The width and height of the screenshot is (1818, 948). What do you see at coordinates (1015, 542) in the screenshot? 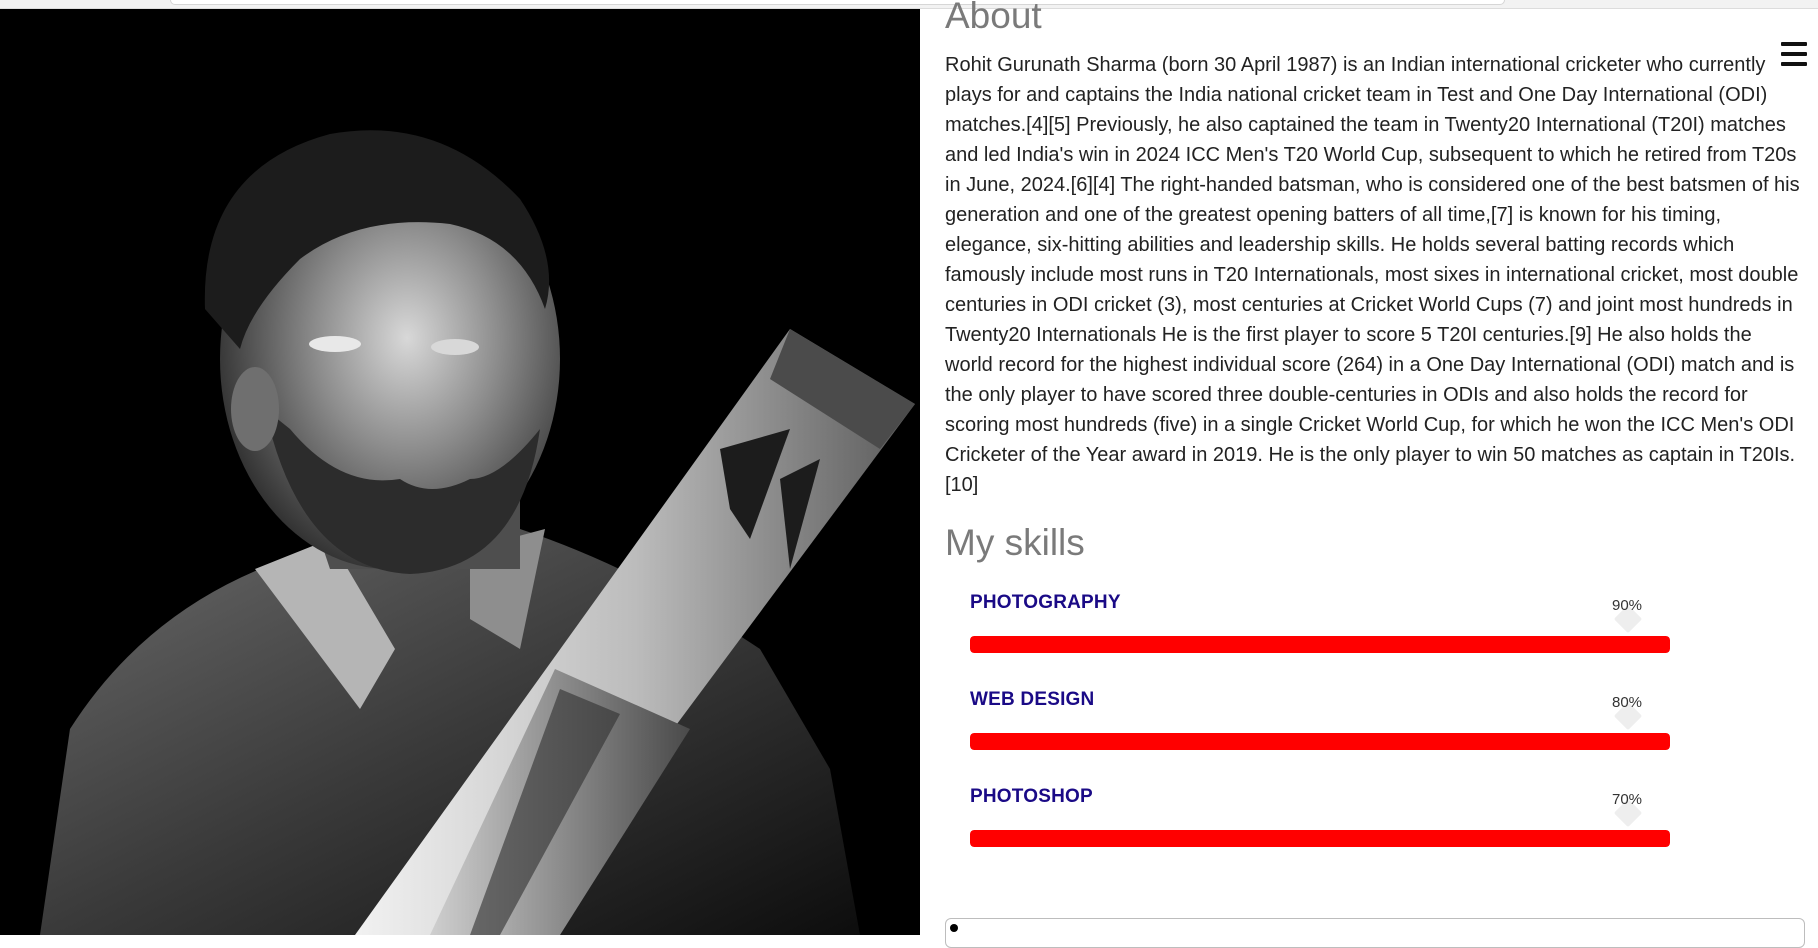
I see `skills-heading: My skills` at bounding box center [1015, 542].